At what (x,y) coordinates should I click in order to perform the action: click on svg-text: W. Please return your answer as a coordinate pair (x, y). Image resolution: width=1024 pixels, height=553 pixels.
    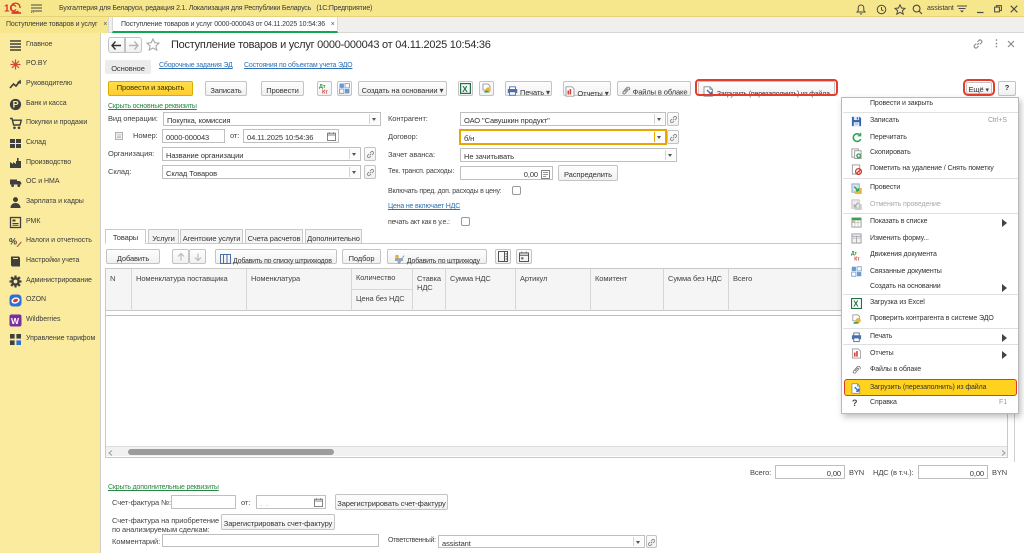
    Looking at the image, I should click on (15, 321).